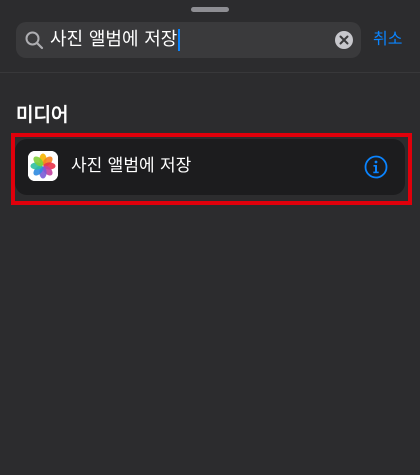 This screenshot has width=420, height=475. I want to click on action-result-label: 사진 앨범에 저장, so click(131, 166).